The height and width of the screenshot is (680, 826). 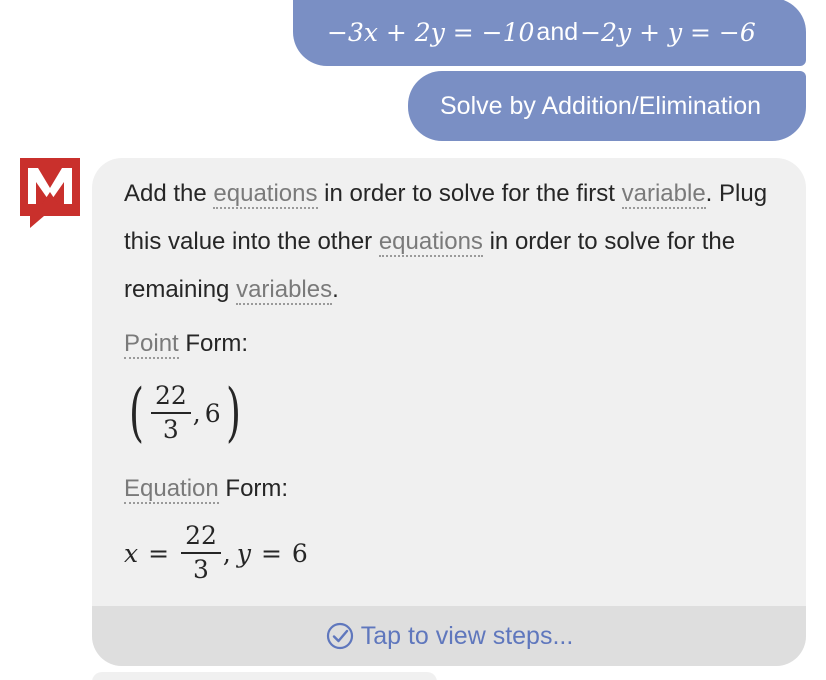 I want to click on equation-2: −2y + y = −6, so click(x=668, y=32).